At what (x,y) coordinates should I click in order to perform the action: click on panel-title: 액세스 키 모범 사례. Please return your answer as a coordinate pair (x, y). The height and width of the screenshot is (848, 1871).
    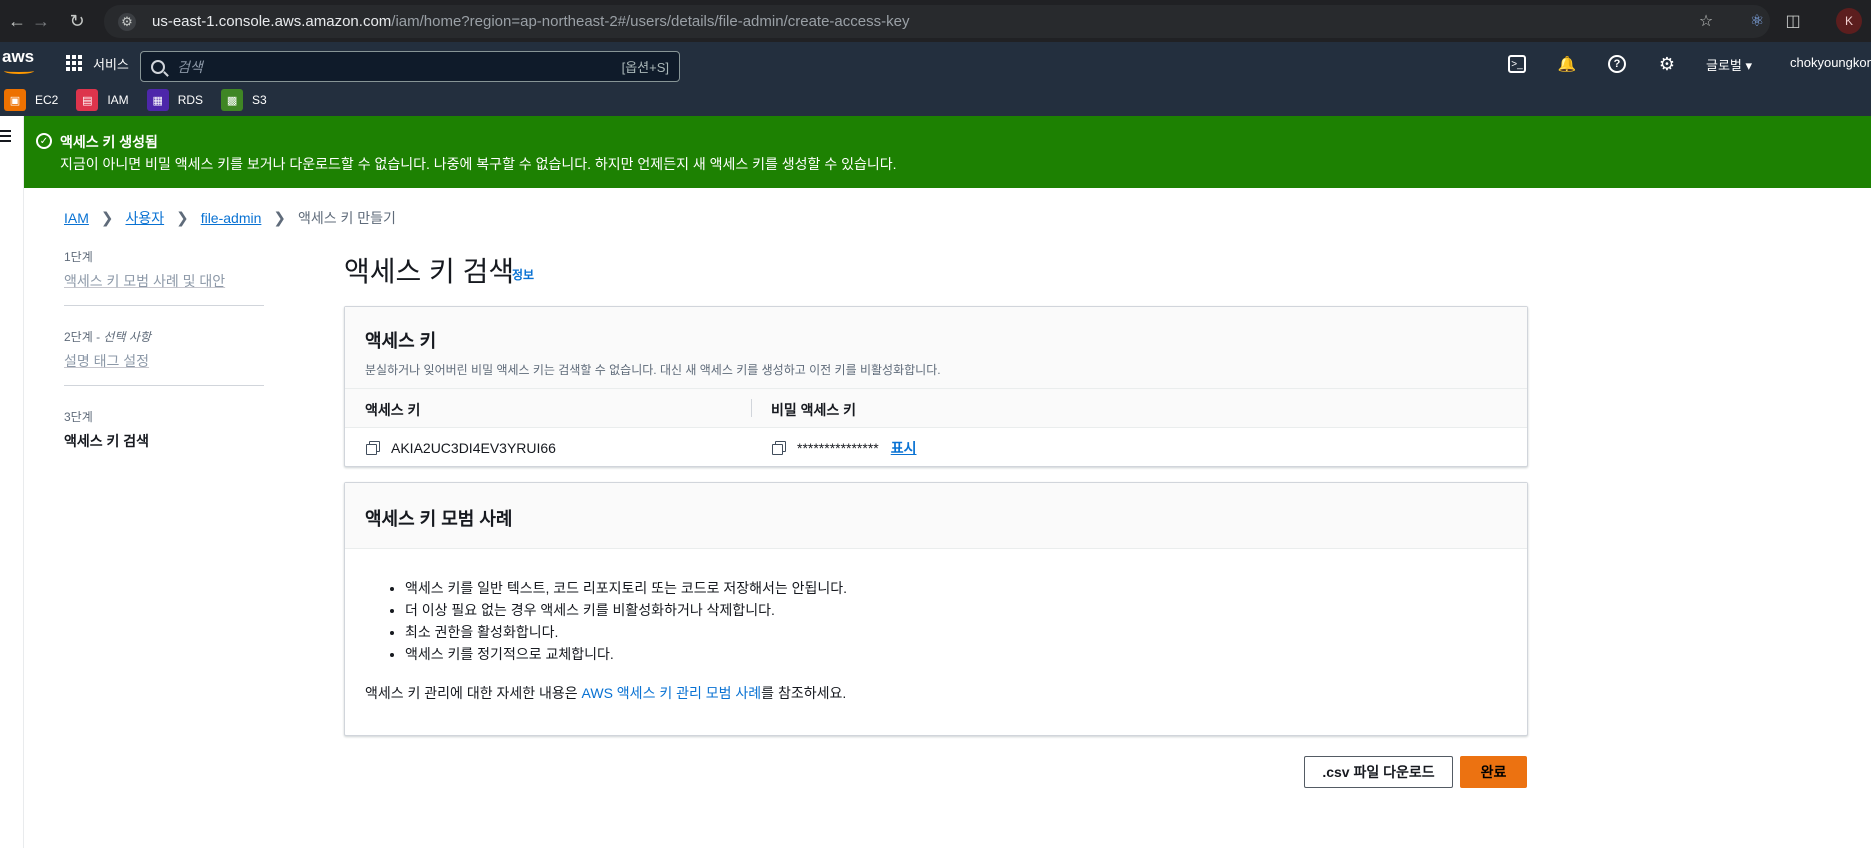
    Looking at the image, I should click on (439, 519).